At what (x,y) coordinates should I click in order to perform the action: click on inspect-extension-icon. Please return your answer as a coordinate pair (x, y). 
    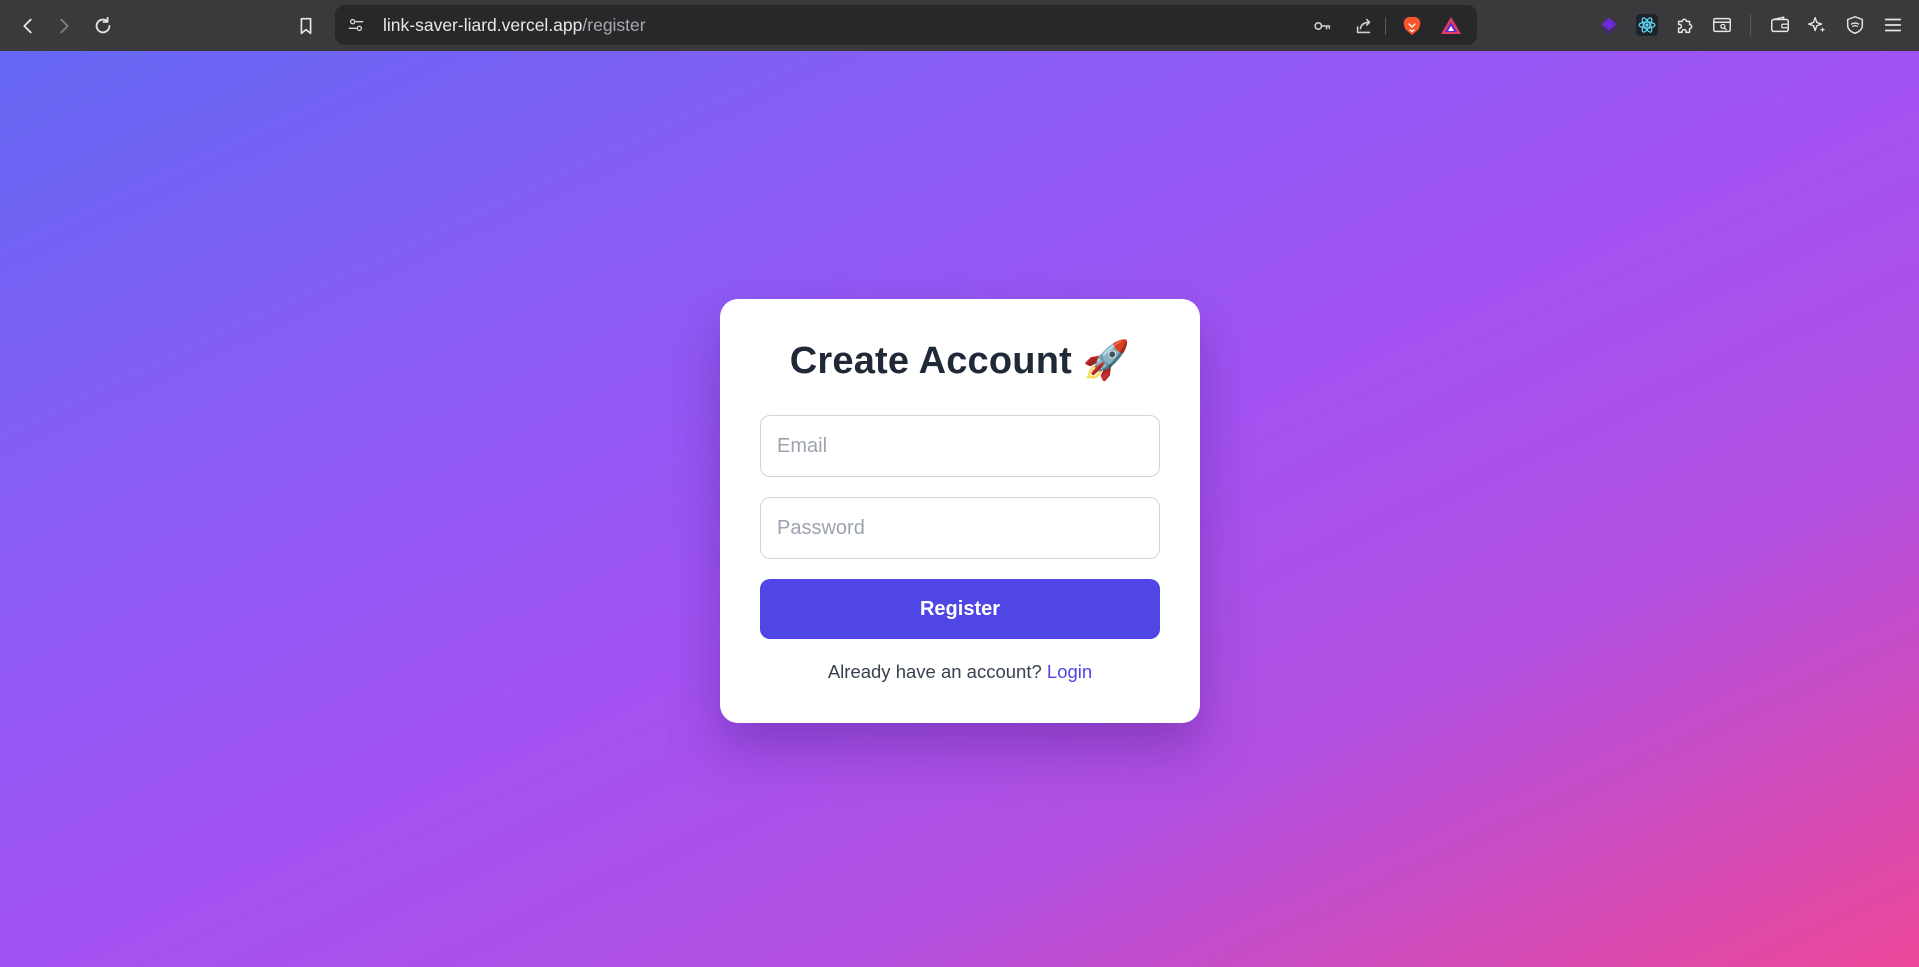
    Looking at the image, I should click on (1722, 25).